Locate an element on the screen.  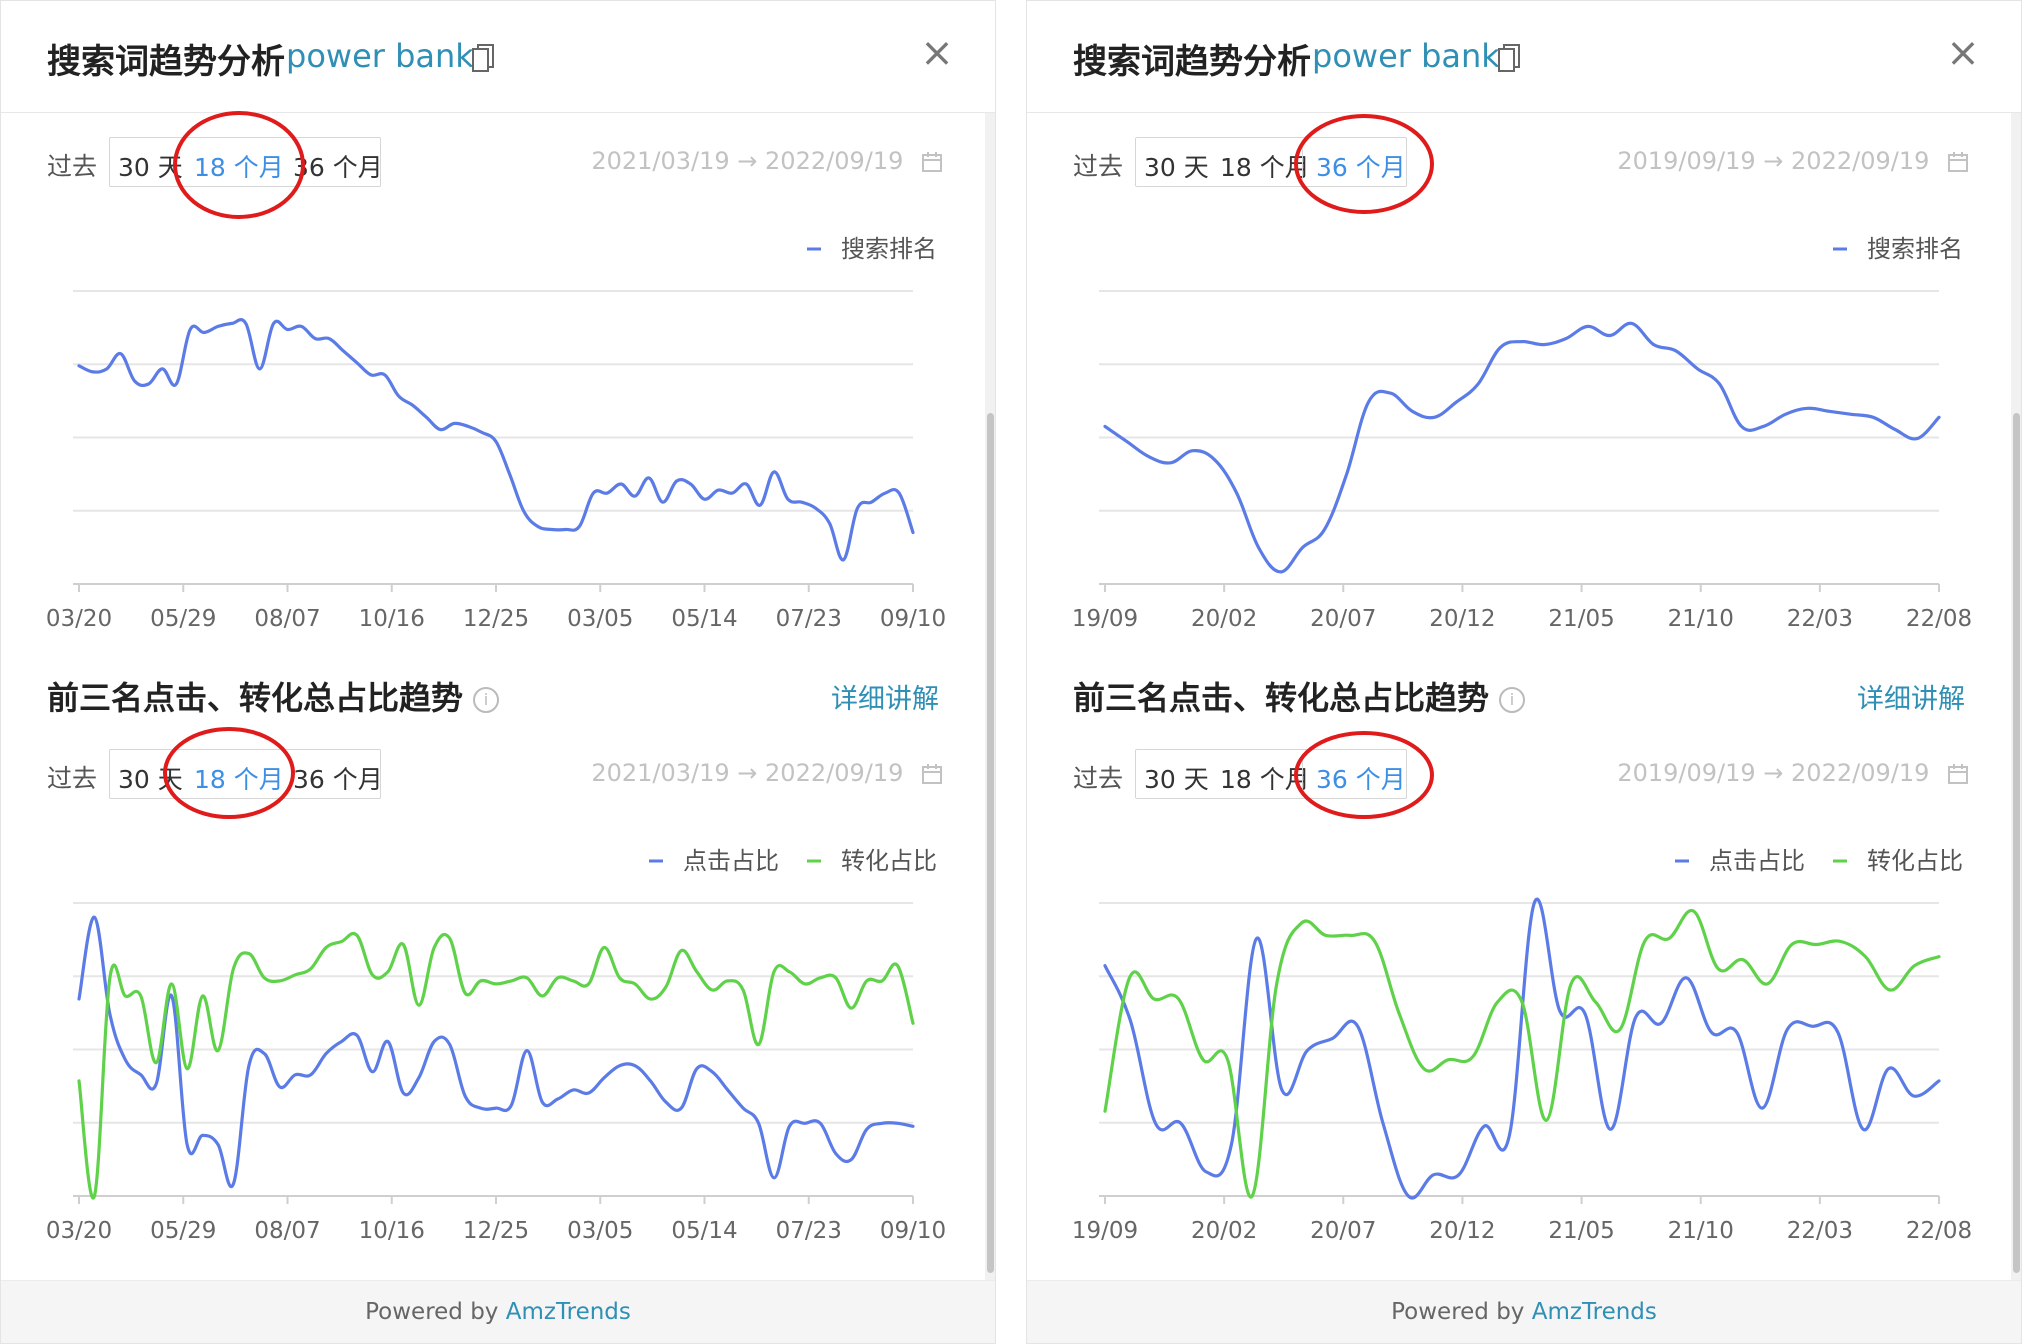
option-divider is located at coordinates (1302, 163).